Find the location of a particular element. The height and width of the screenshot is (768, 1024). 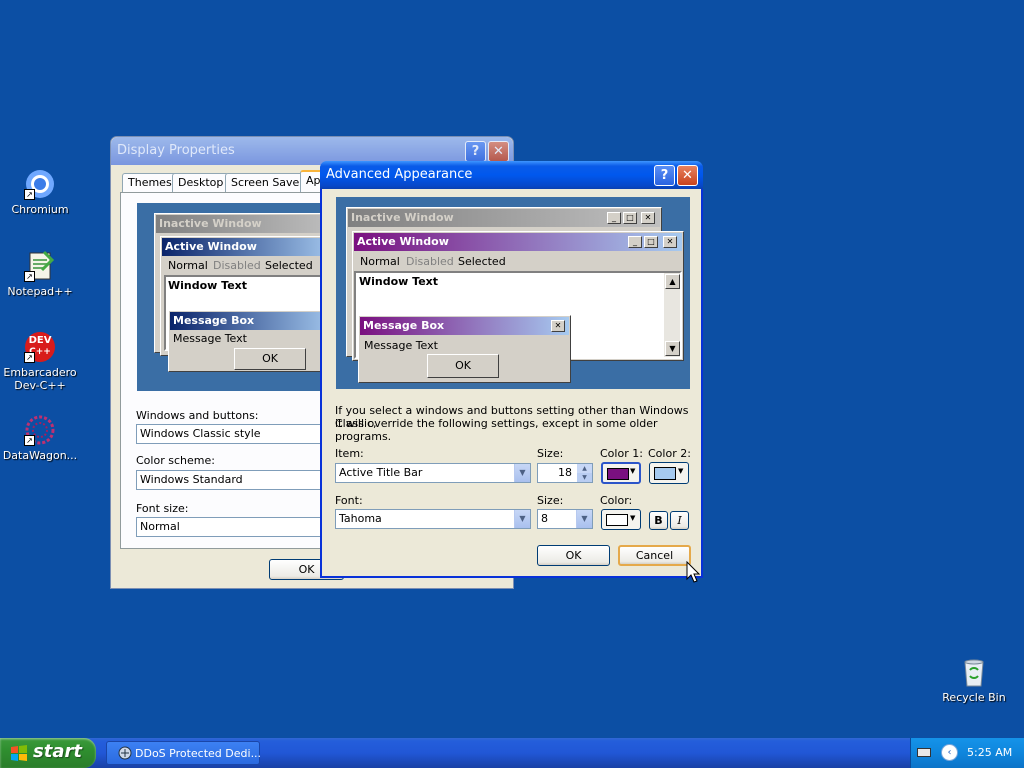

keyboard-icon is located at coordinates (924, 752).